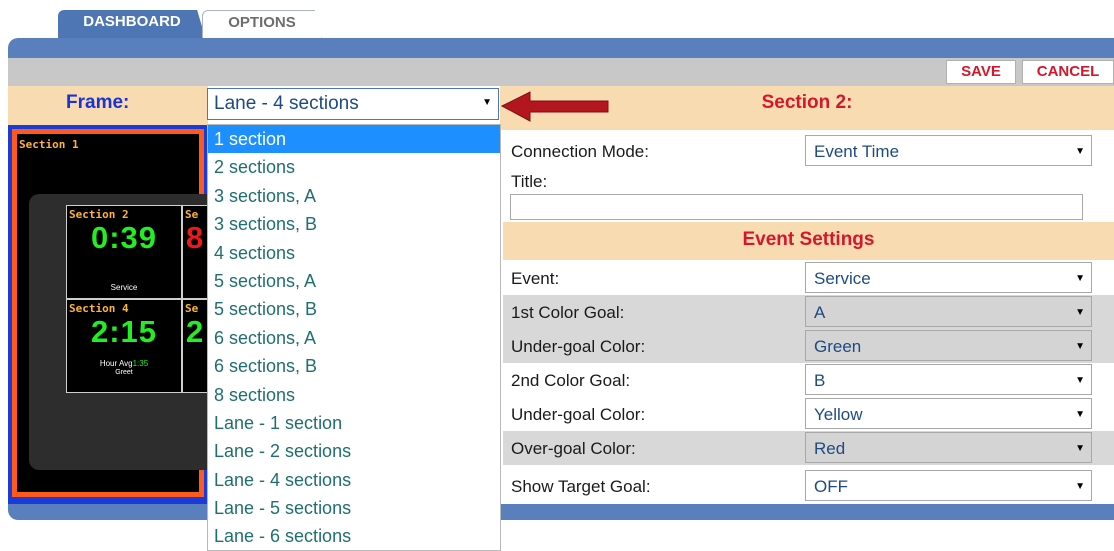 The width and height of the screenshot is (1114, 551). What do you see at coordinates (838, 414) in the screenshot?
I see `under-goal-color-2-value: Yellow` at bounding box center [838, 414].